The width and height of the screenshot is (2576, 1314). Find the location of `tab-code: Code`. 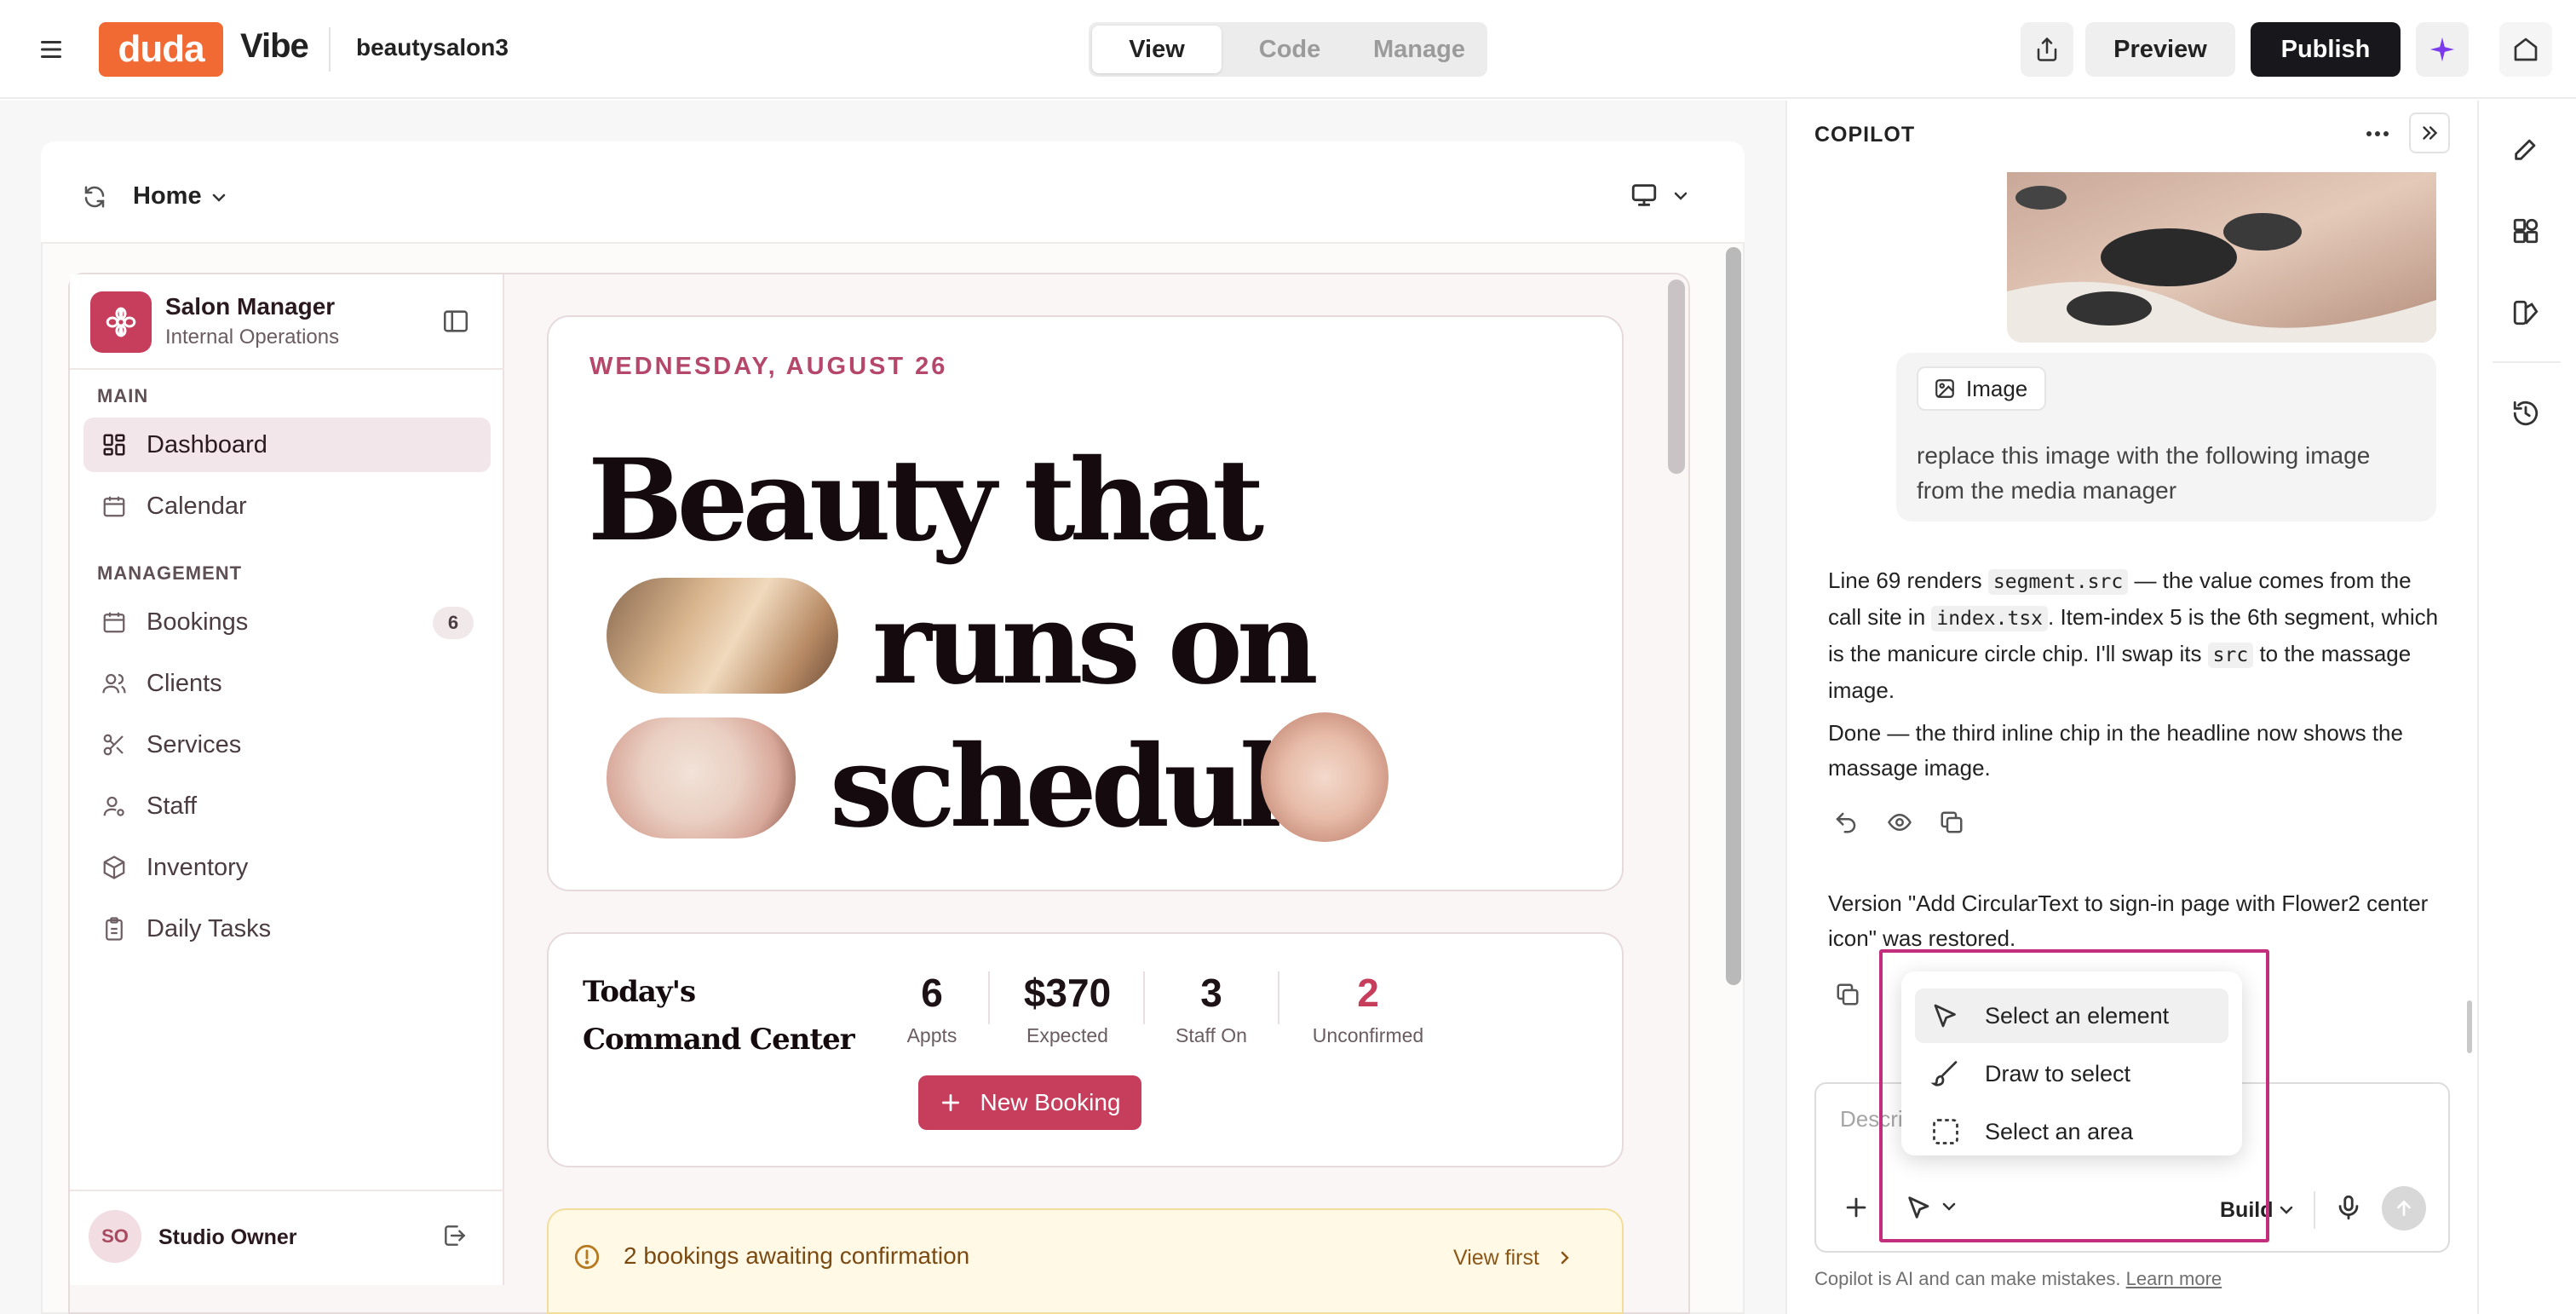

tab-code: Code is located at coordinates (1289, 49).